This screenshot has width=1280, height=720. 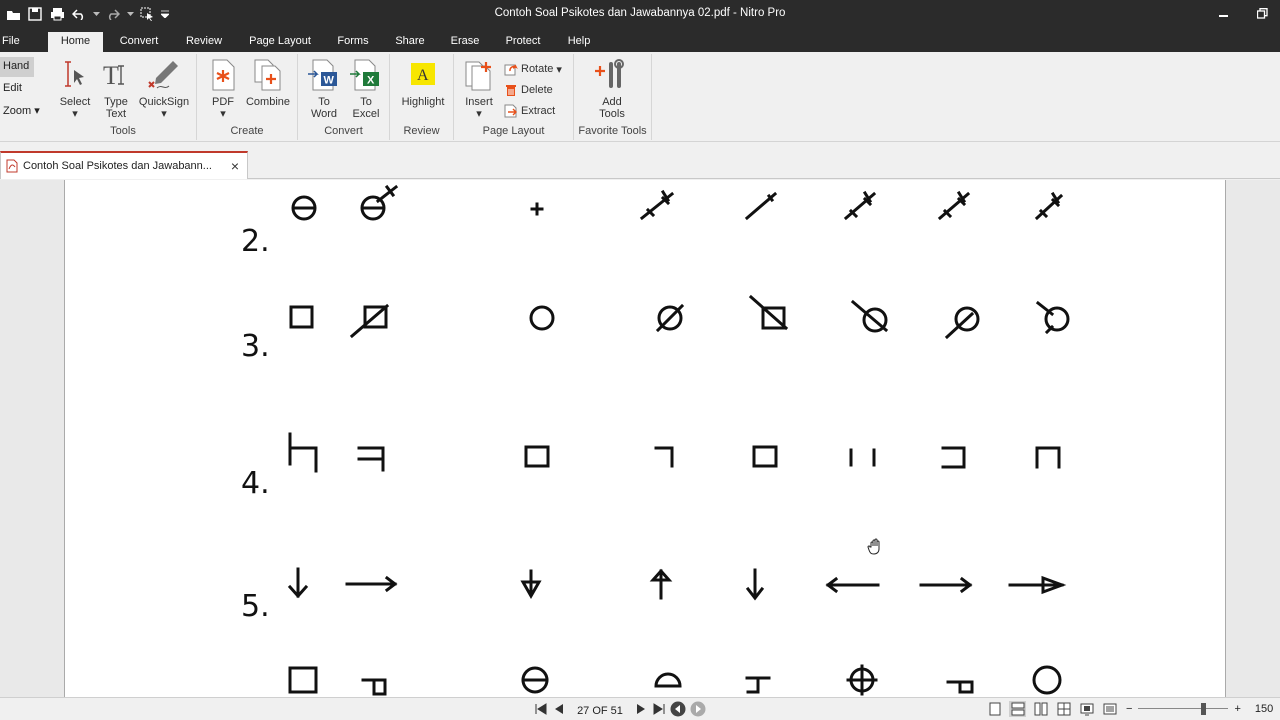 What do you see at coordinates (511, 70) in the screenshot?
I see `rotate-icon` at bounding box center [511, 70].